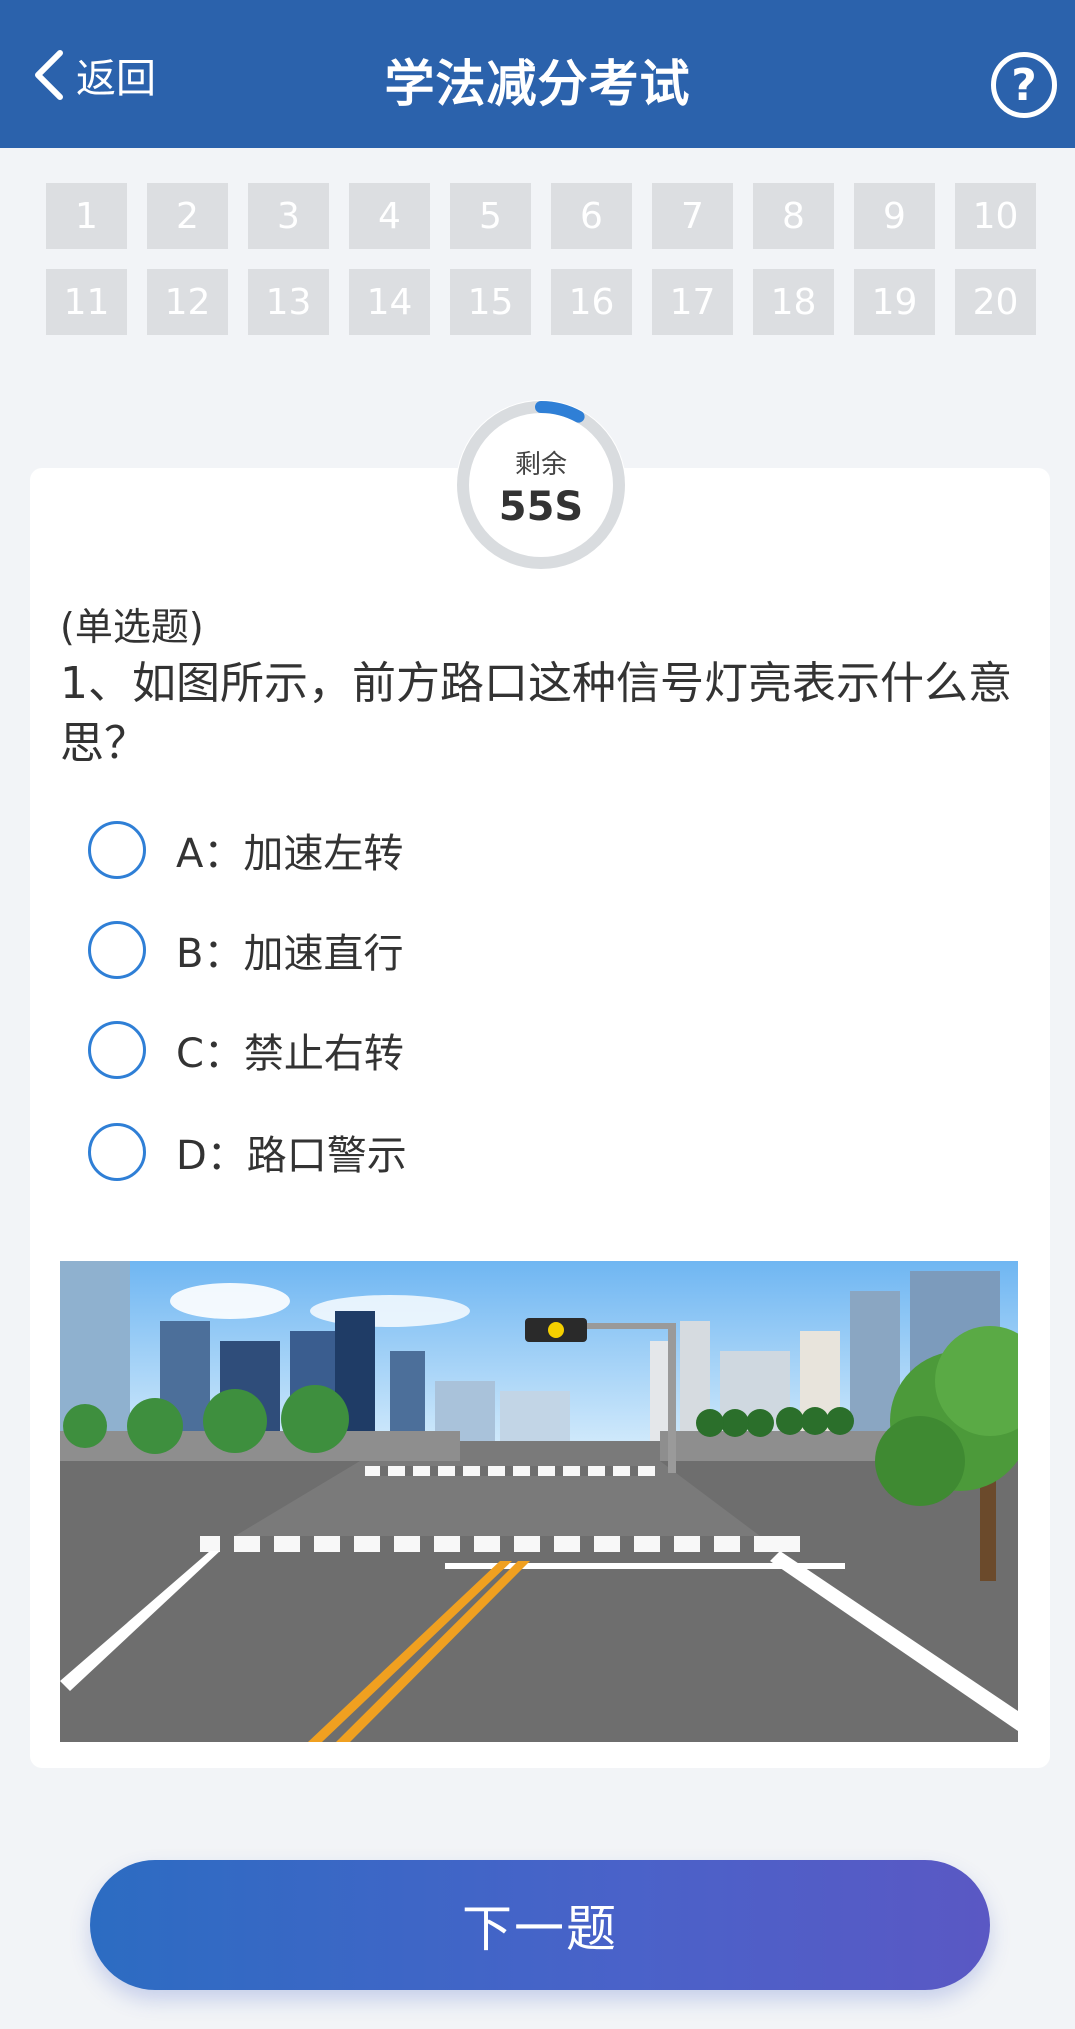  What do you see at coordinates (187, 216) in the screenshot?
I see `question-number-2: 2` at bounding box center [187, 216].